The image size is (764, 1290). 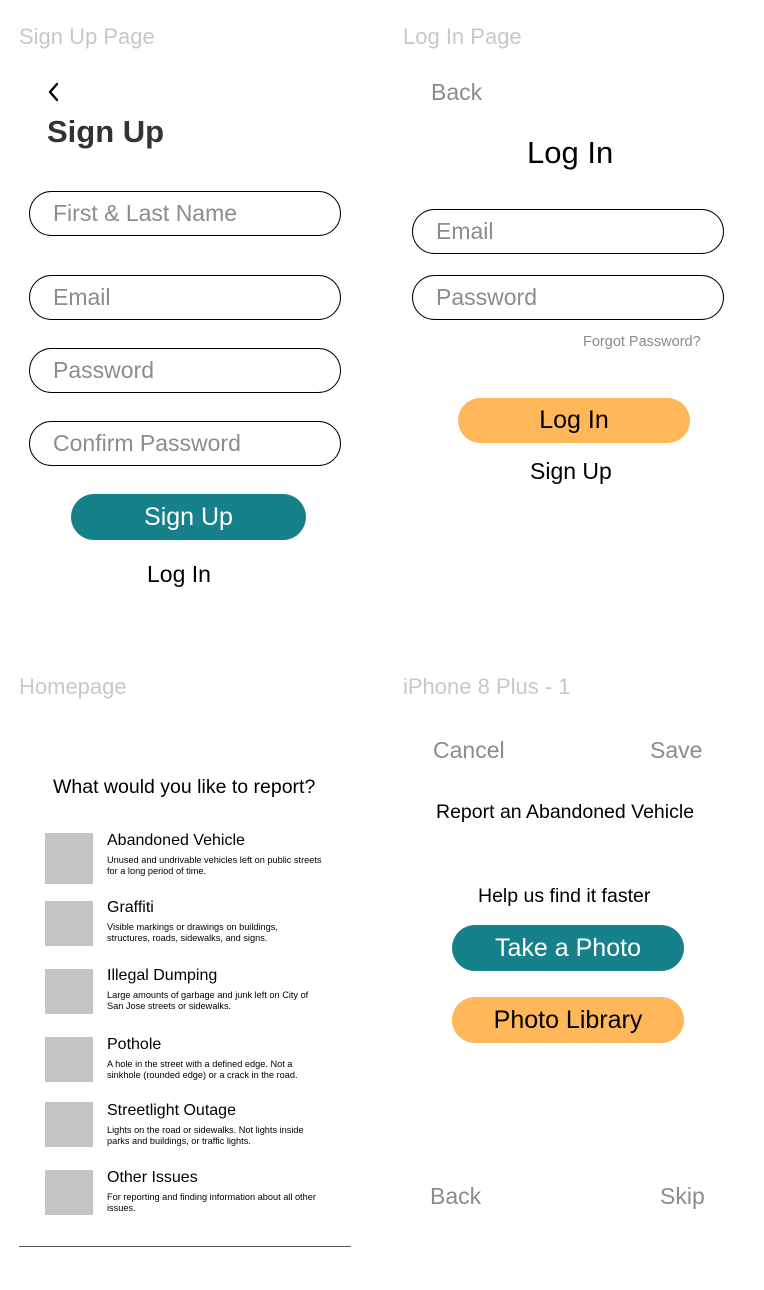 What do you see at coordinates (462, 36) in the screenshot?
I see `artboard-title-login: Log In Page` at bounding box center [462, 36].